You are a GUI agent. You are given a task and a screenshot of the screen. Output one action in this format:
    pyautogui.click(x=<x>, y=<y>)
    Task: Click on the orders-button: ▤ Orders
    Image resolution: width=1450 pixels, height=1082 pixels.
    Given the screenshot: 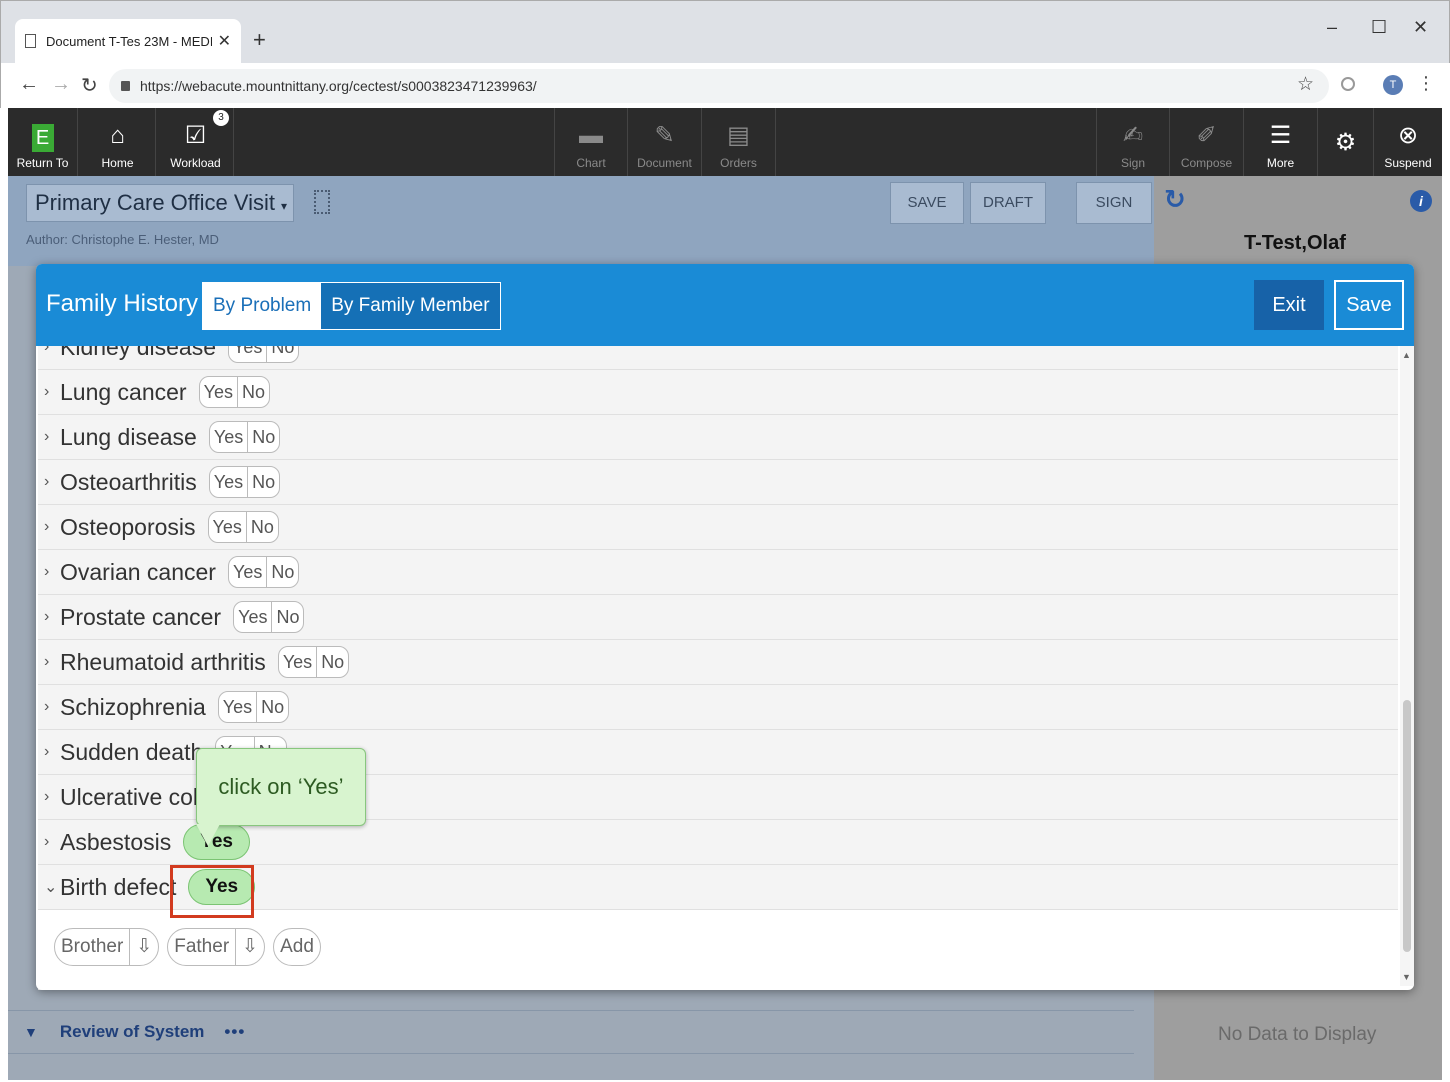 What is the action you would take?
    pyautogui.click(x=739, y=142)
    